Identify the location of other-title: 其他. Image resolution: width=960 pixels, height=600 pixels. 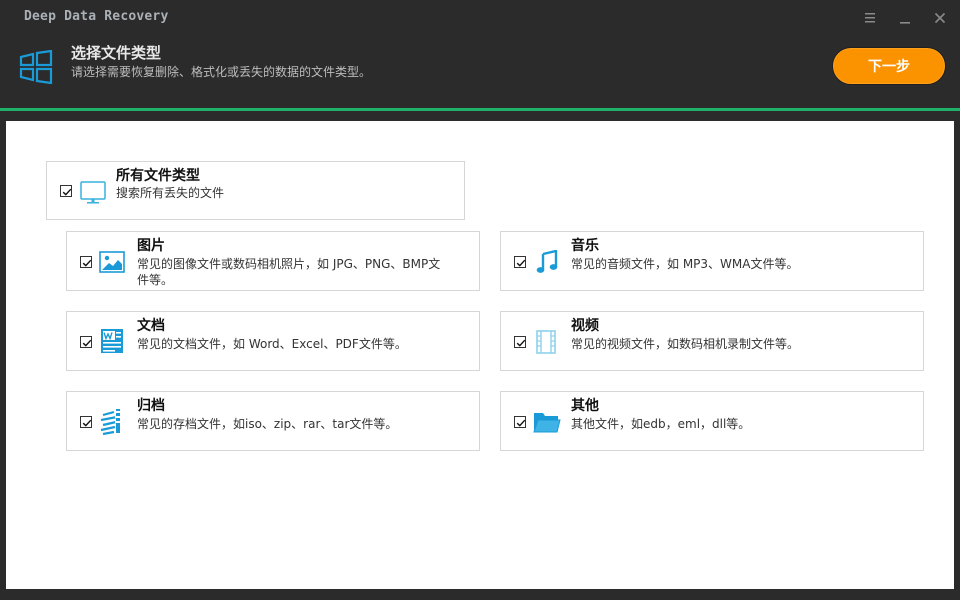
(585, 406).